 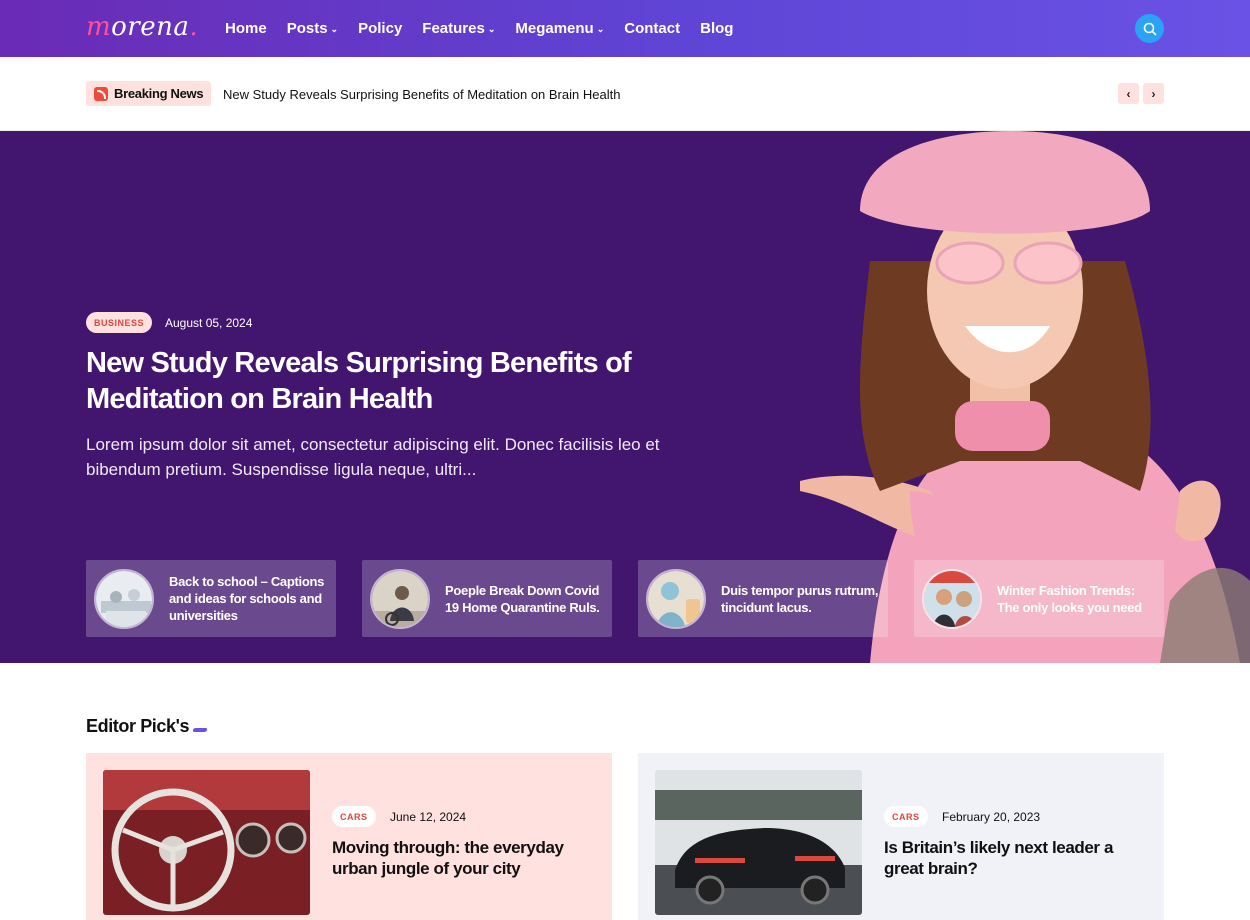 What do you see at coordinates (312, 28) in the screenshot?
I see `nav-posts: Posts ⌄` at bounding box center [312, 28].